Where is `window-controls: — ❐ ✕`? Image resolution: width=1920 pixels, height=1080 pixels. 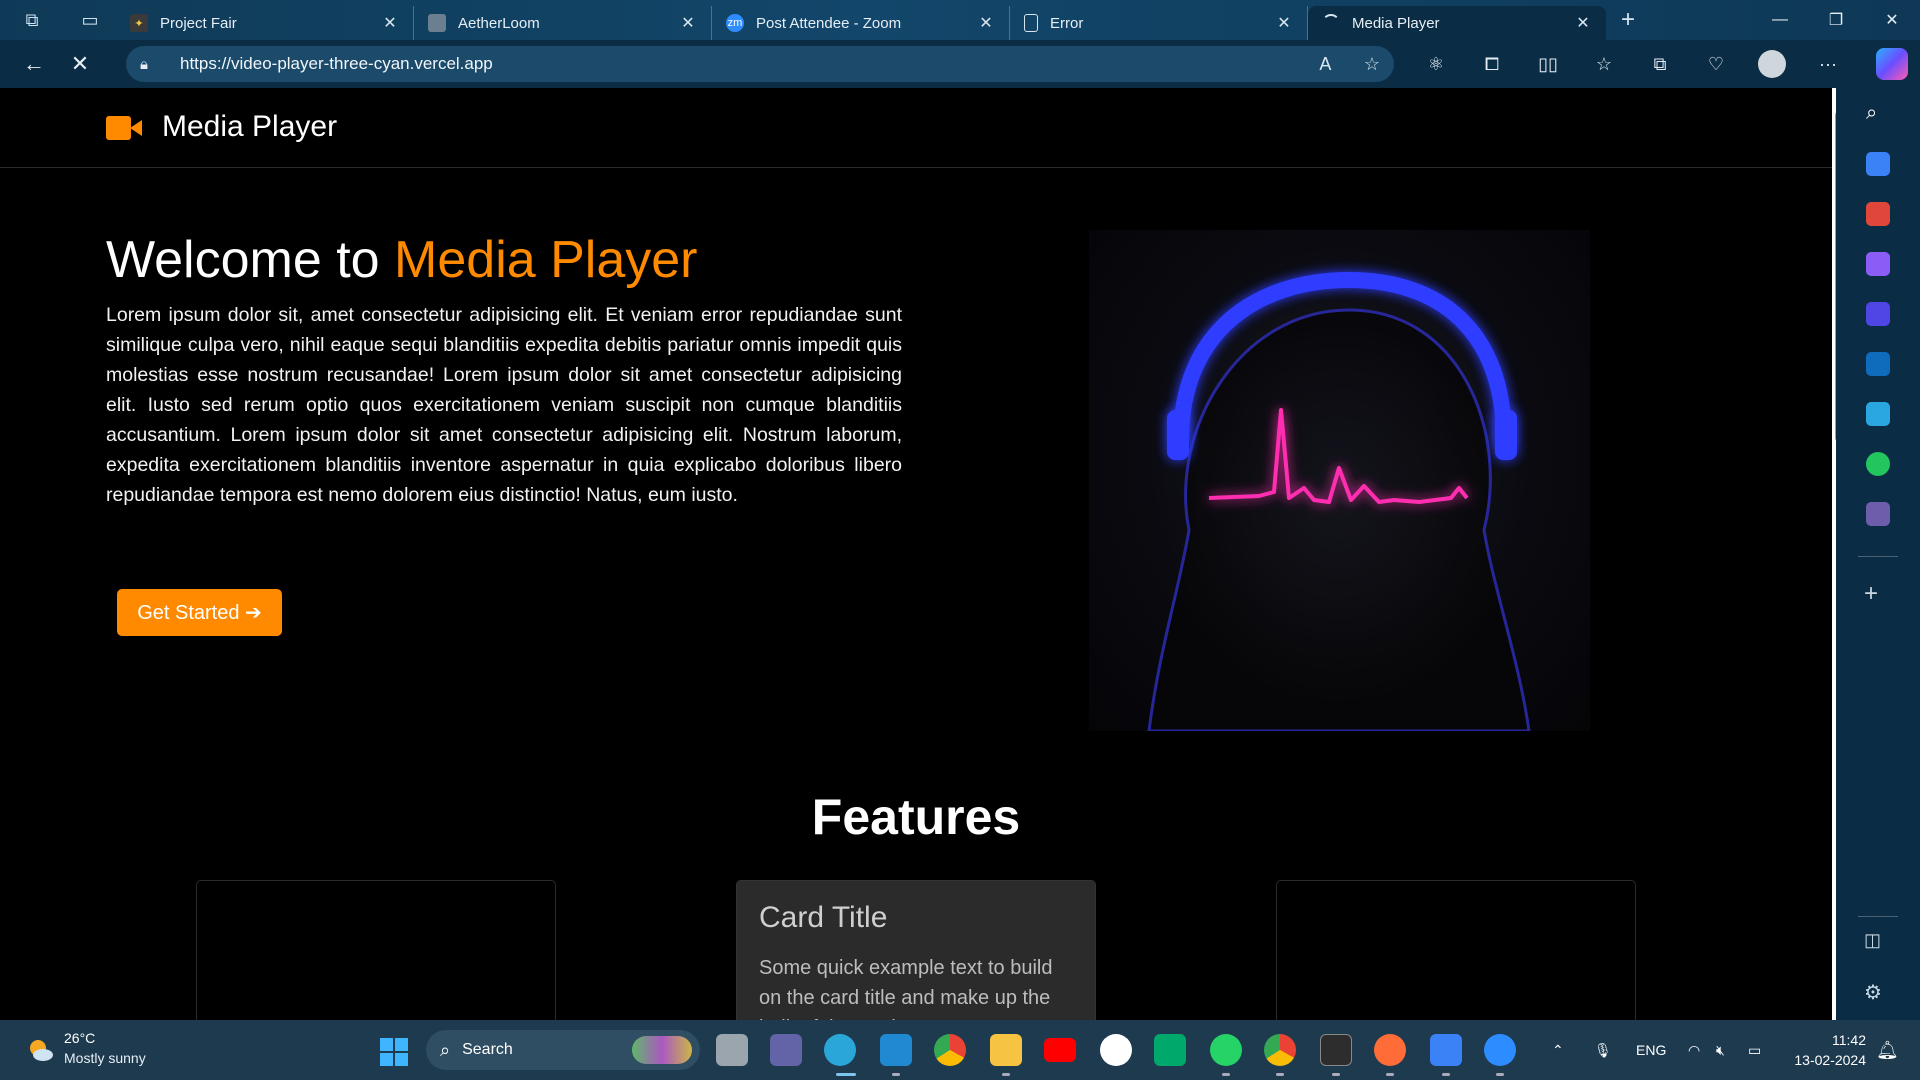 window-controls: — ❐ ✕ is located at coordinates (1836, 20).